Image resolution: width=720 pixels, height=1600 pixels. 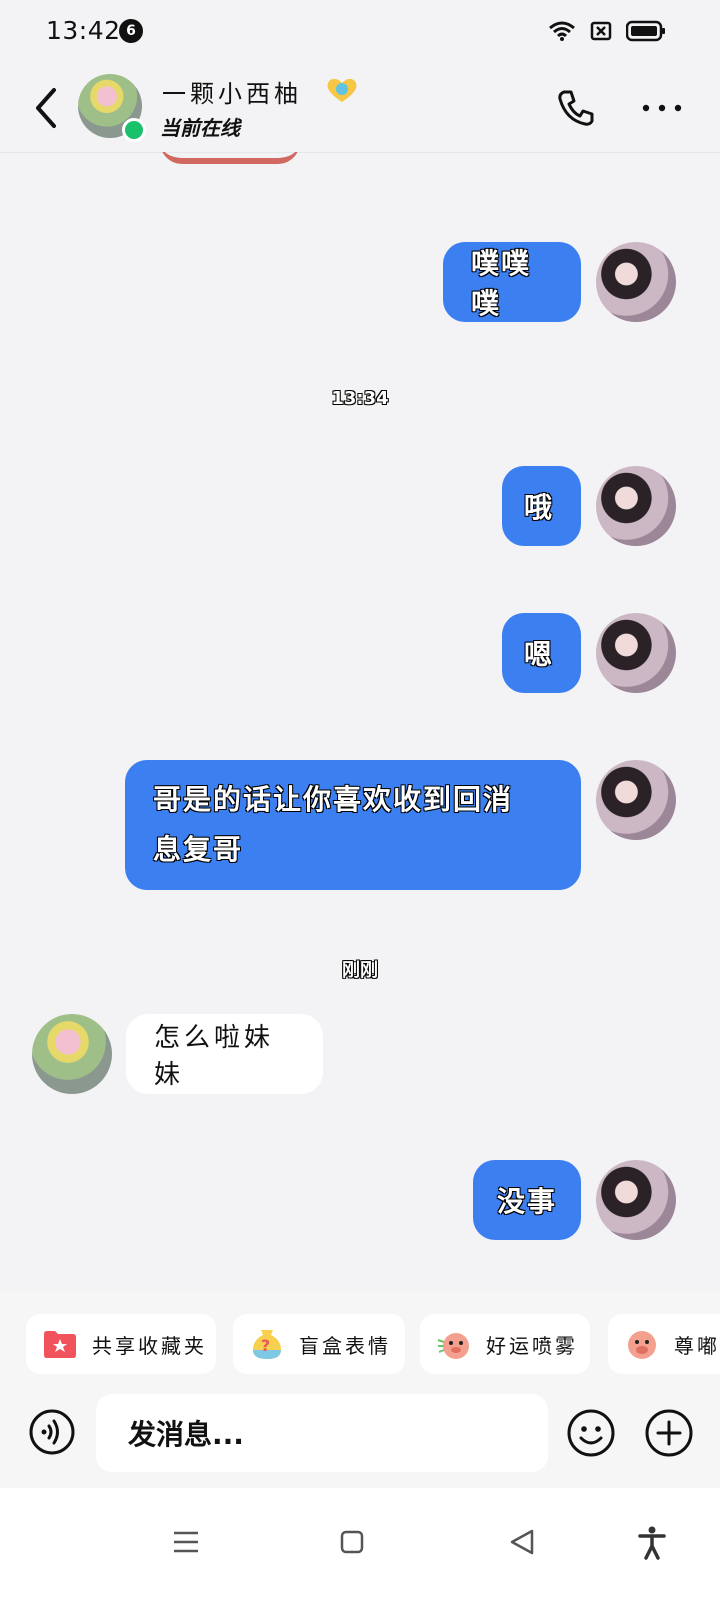 I want to click on friendship-heart-icon, so click(x=342, y=90).